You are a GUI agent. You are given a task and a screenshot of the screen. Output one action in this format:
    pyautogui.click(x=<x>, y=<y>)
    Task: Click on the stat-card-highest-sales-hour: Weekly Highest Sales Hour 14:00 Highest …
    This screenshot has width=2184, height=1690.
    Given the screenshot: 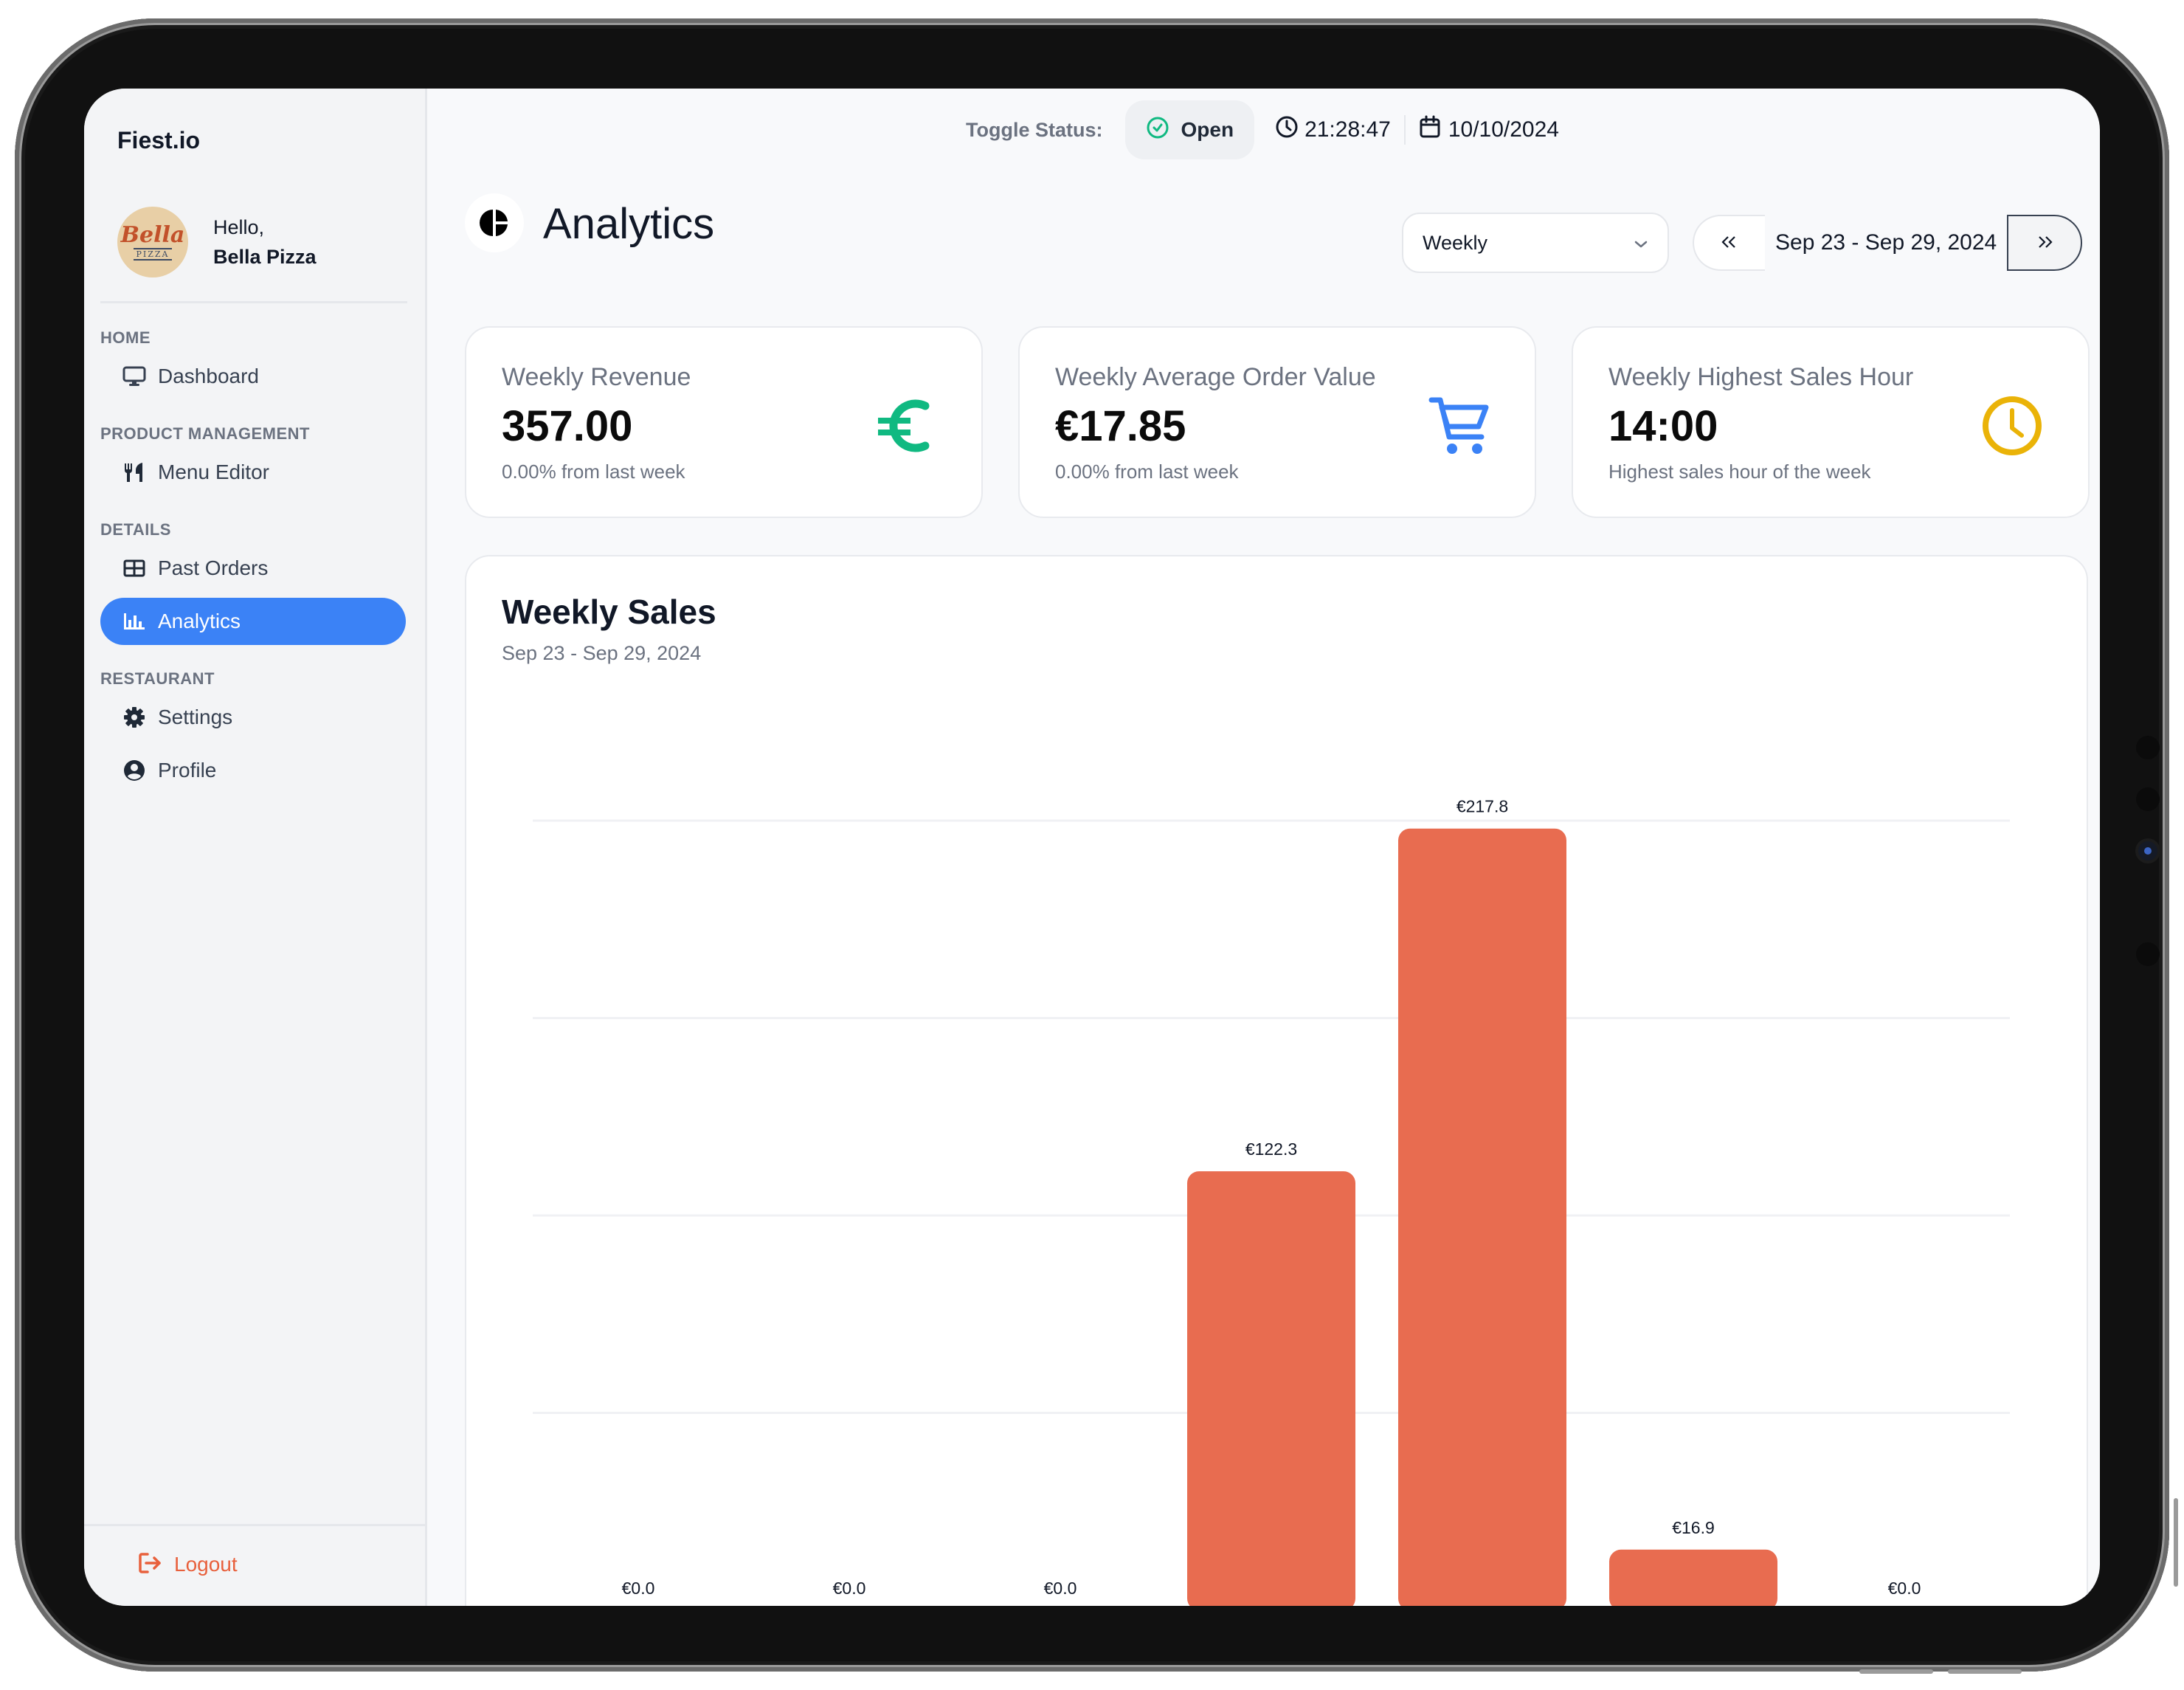 What is the action you would take?
    pyautogui.click(x=1831, y=422)
    